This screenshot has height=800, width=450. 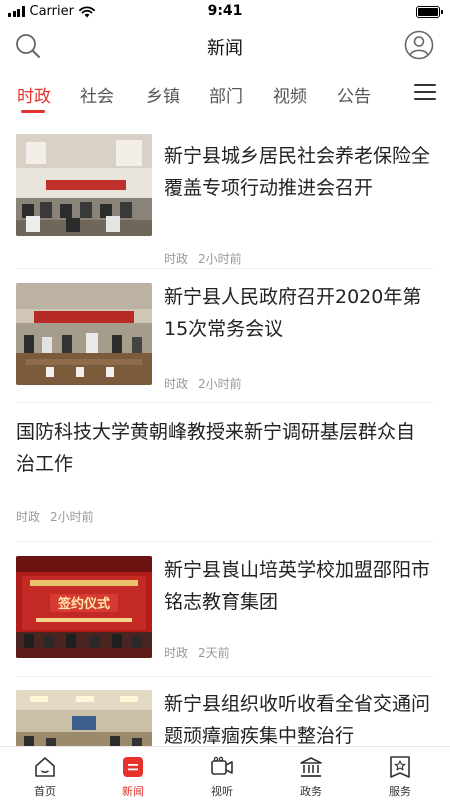 What do you see at coordinates (222, 791) in the screenshot?
I see `nav-label: 视听` at bounding box center [222, 791].